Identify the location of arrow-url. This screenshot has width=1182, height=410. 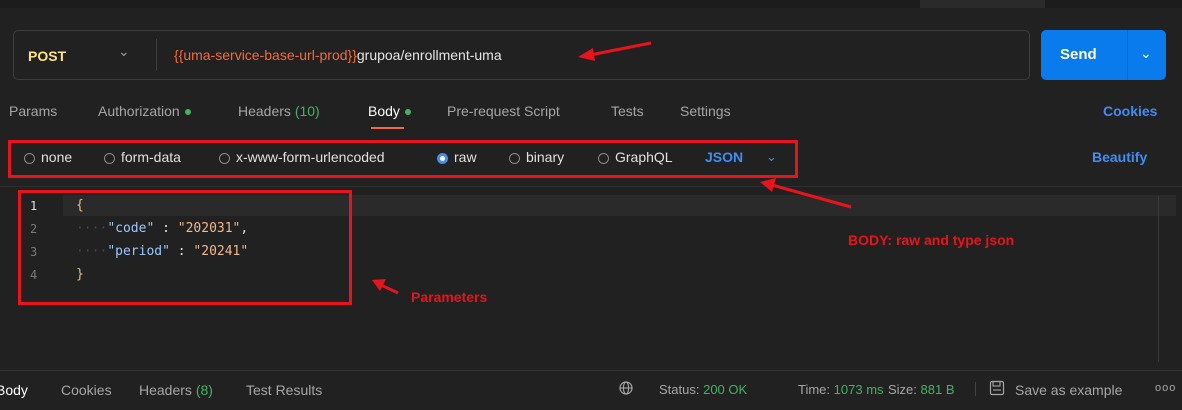
(615, 51).